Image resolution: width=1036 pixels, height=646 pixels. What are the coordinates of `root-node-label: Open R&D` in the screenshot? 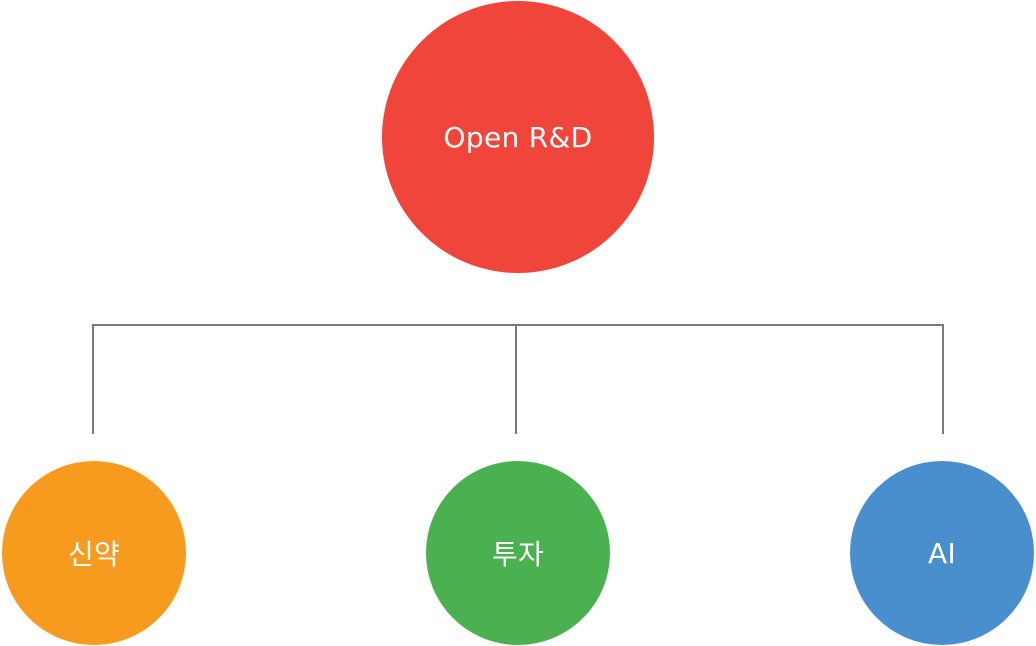 It's located at (518, 137).